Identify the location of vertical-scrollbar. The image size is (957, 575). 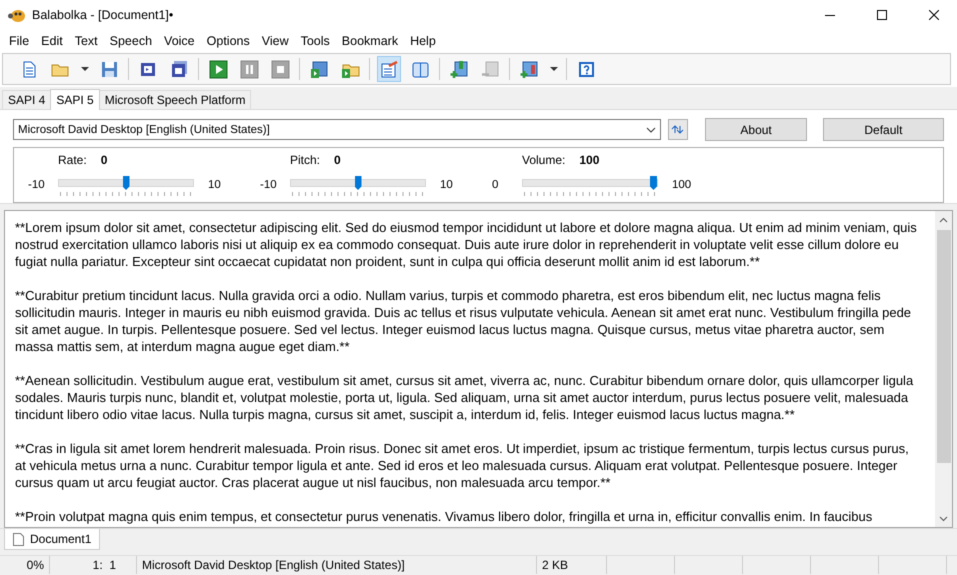
(943, 369).